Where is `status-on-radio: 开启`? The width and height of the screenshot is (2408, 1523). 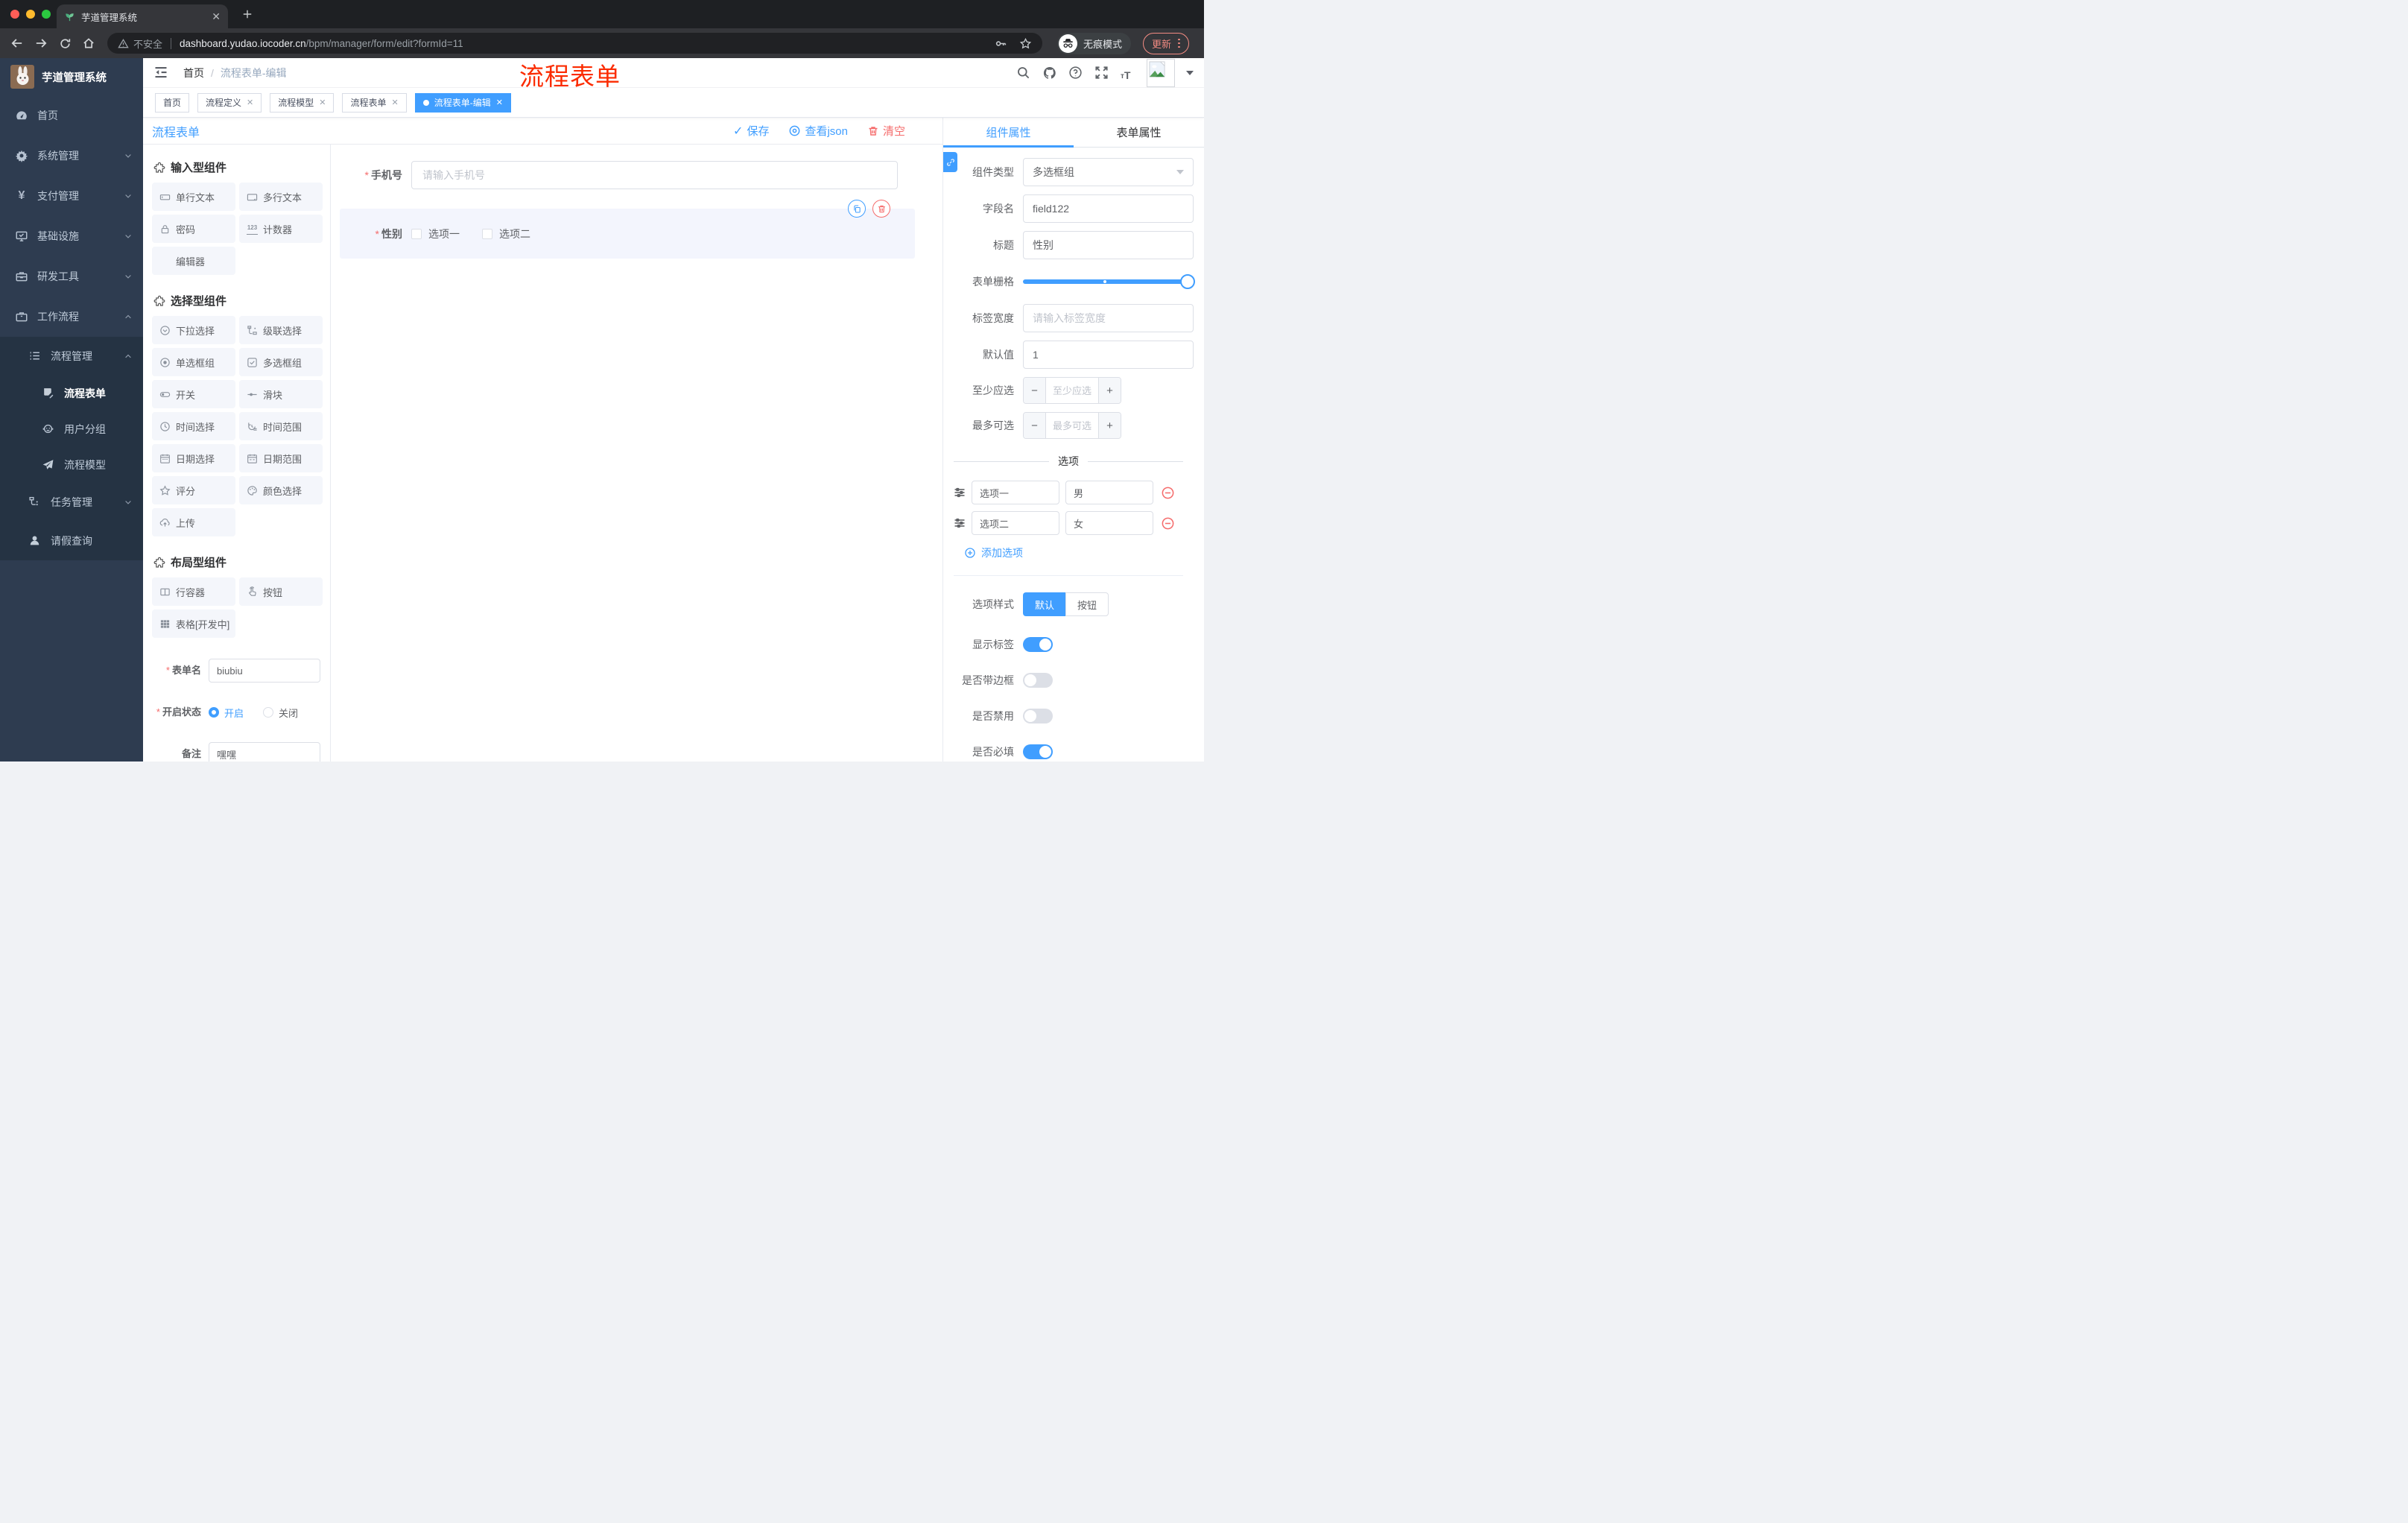 status-on-radio: 开启 is located at coordinates (226, 713).